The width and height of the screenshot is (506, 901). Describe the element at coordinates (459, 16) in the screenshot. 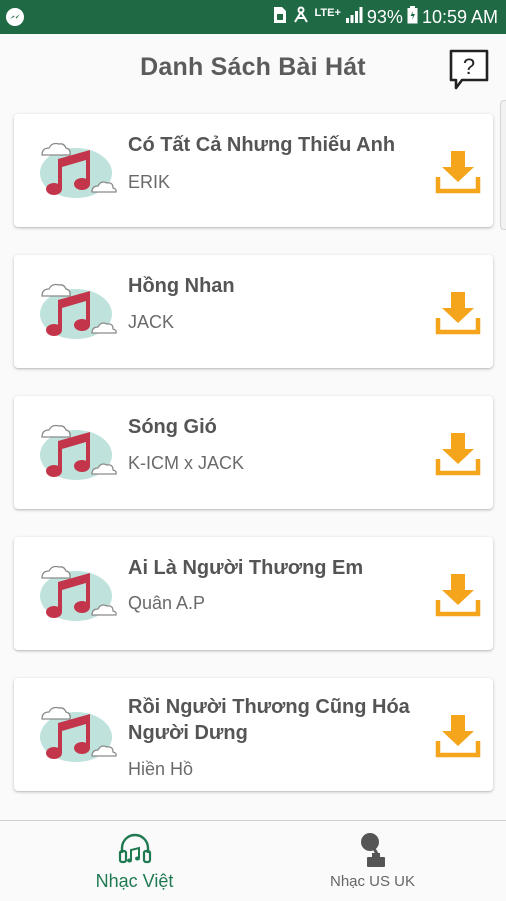

I see `clock: 10:59 AM` at that location.